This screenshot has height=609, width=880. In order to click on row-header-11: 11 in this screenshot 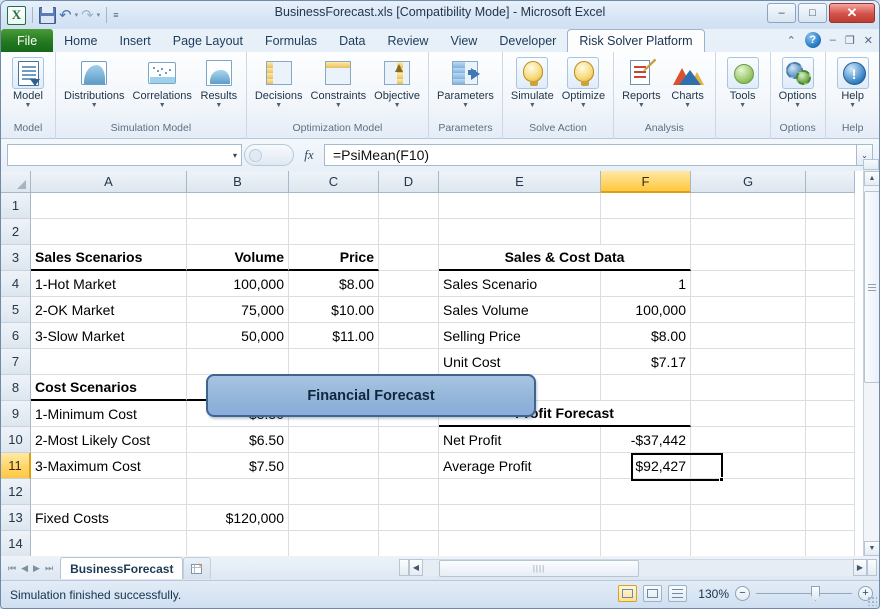, I will do `click(16, 466)`.